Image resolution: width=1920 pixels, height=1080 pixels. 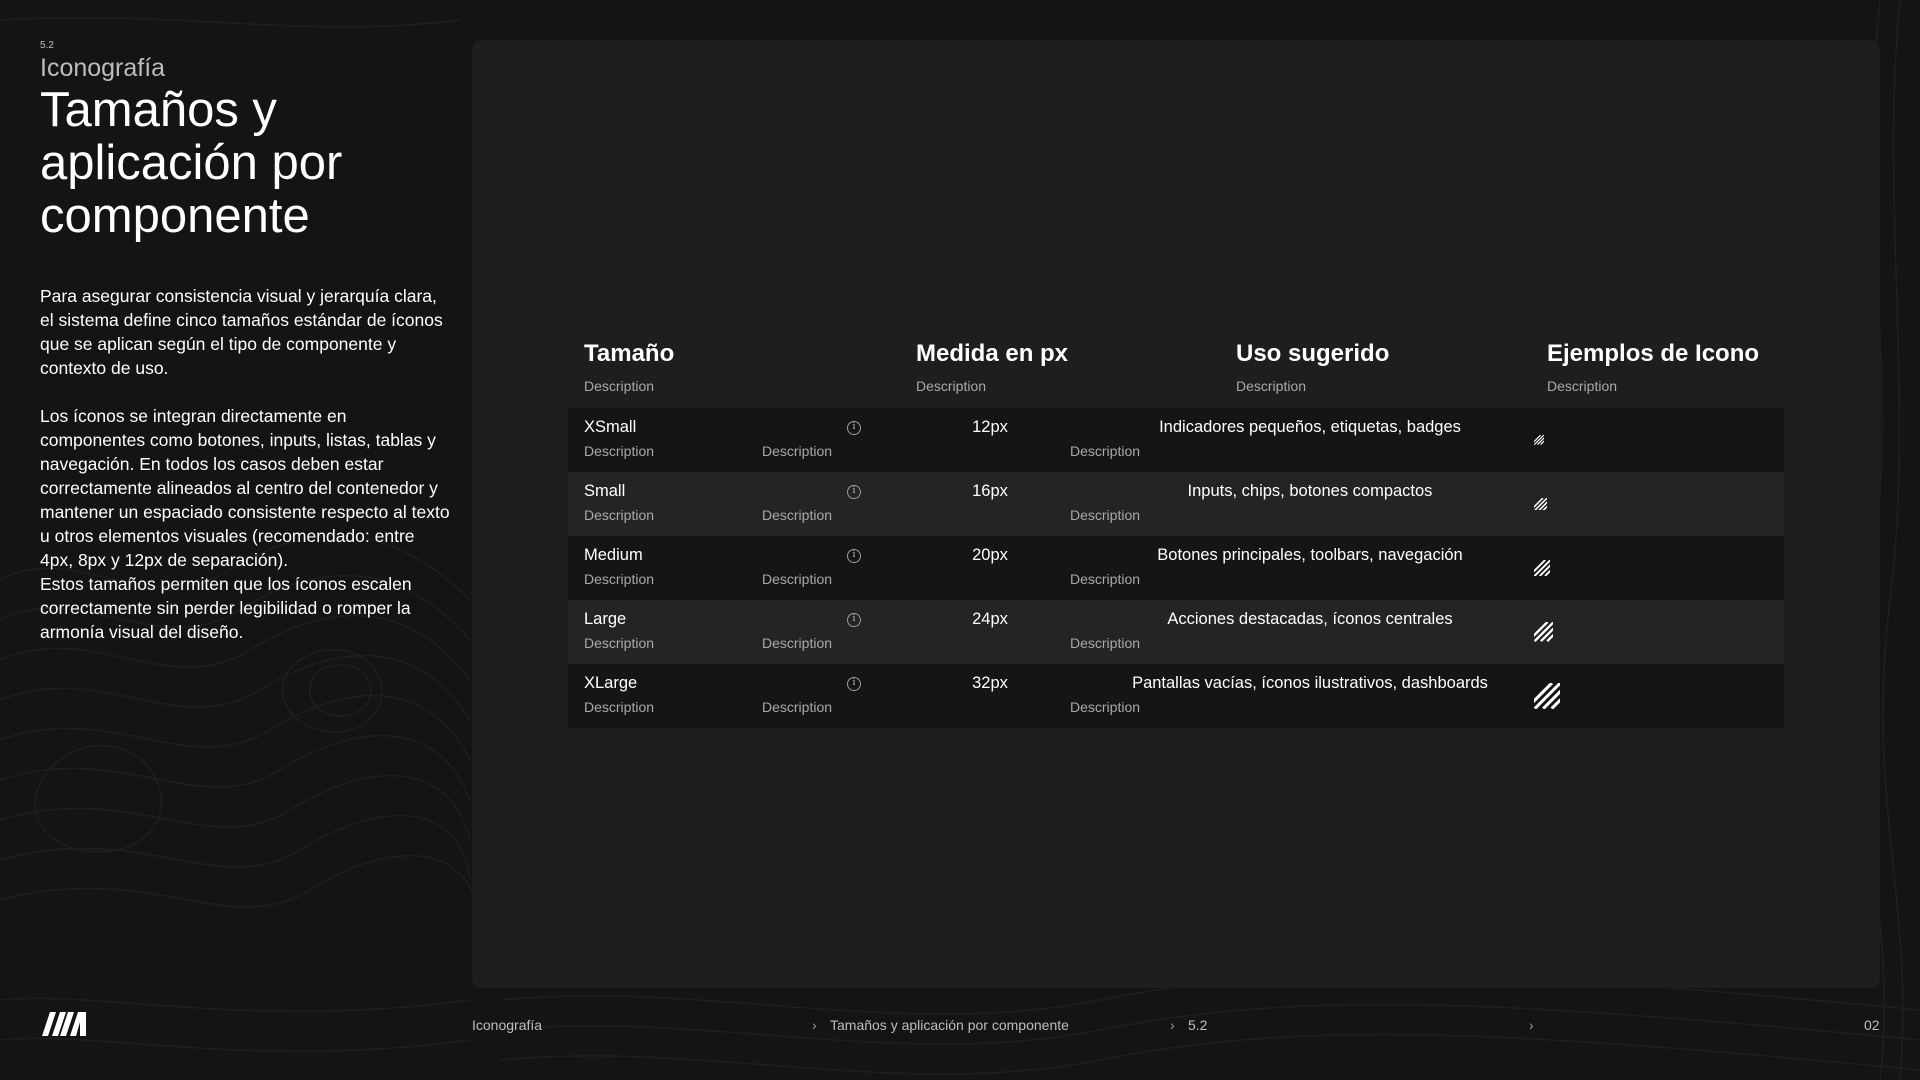 I want to click on col-title: Uso sugerido, so click(x=1313, y=353).